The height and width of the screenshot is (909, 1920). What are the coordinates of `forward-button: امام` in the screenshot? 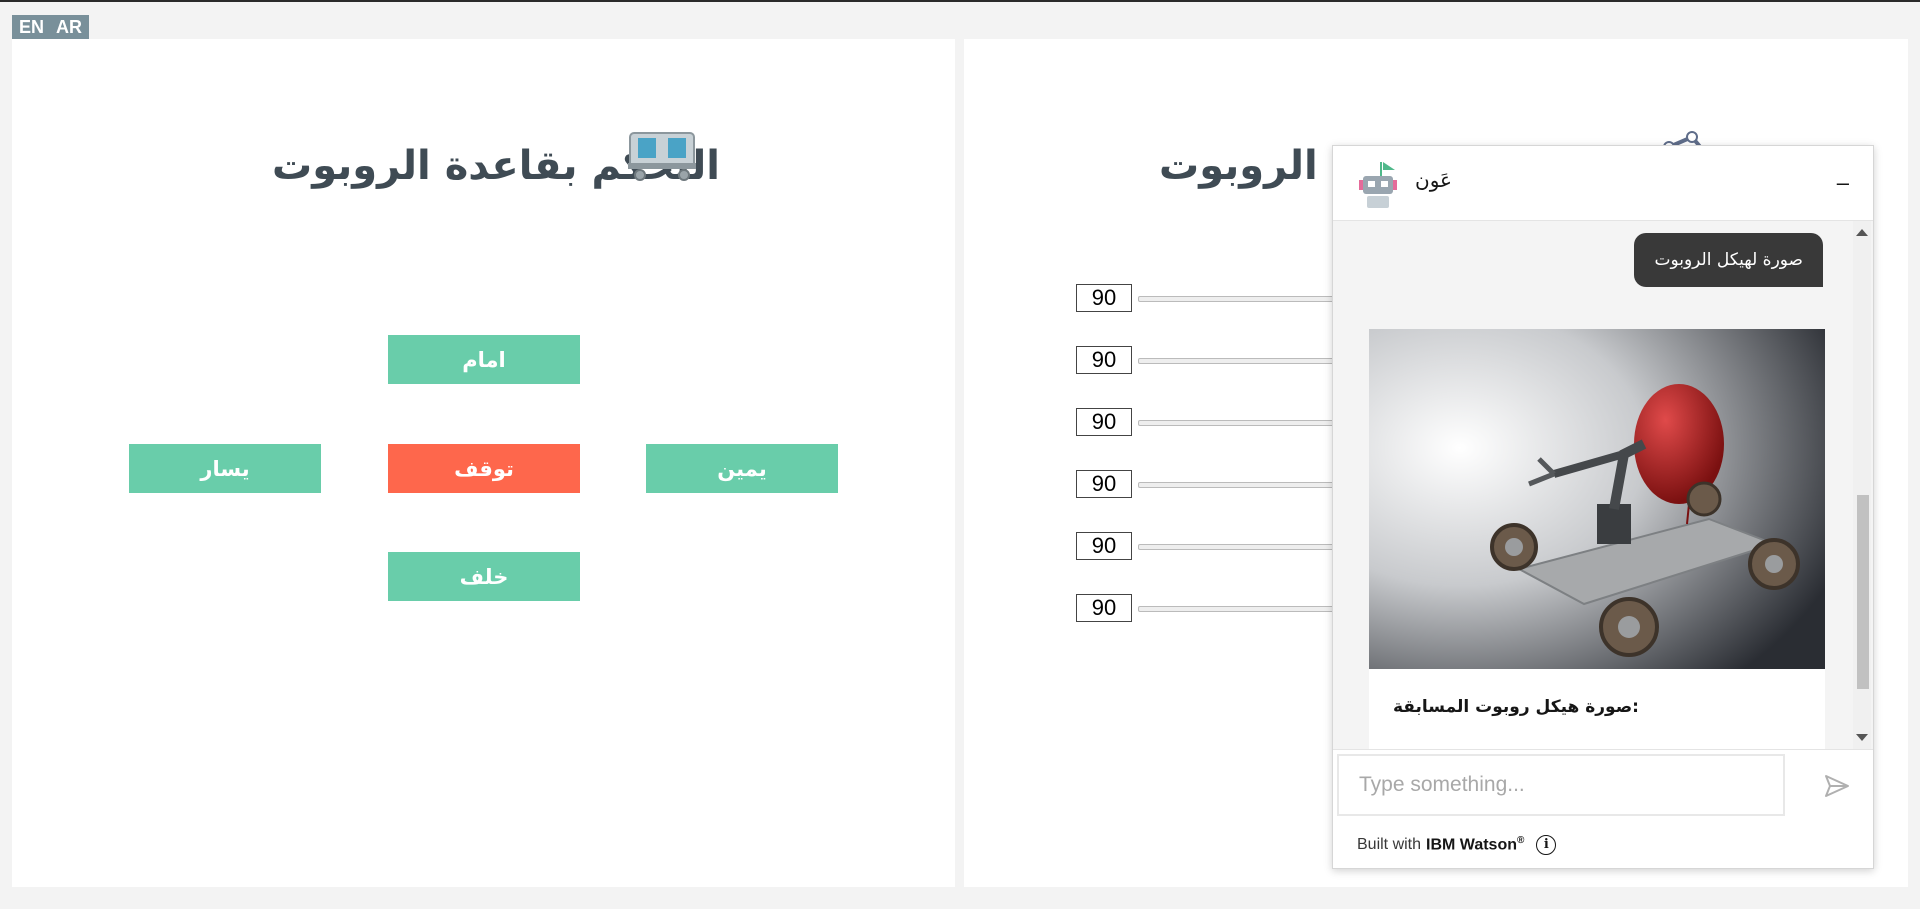 It's located at (484, 359).